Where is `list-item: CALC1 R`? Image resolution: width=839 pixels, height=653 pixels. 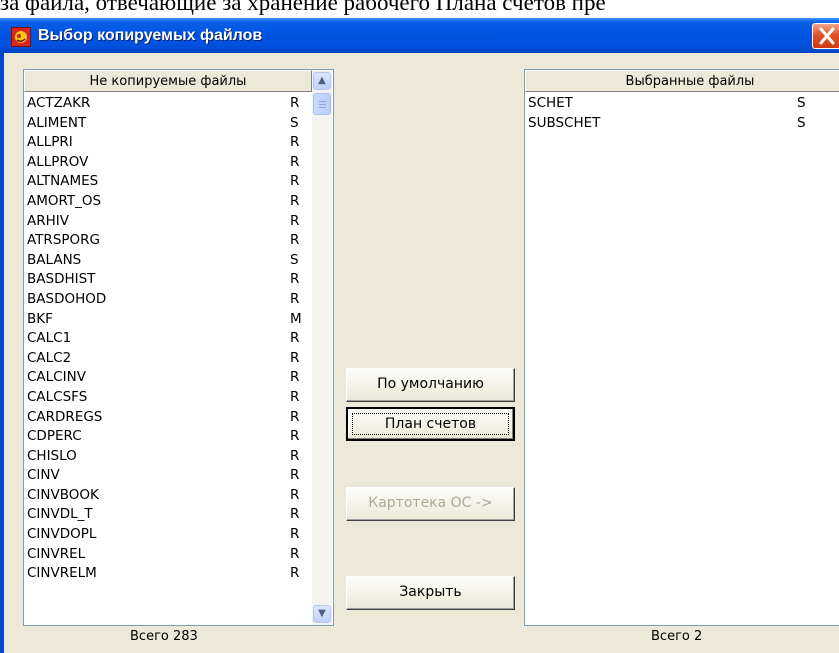
list-item: CALC1 R is located at coordinates (168, 339).